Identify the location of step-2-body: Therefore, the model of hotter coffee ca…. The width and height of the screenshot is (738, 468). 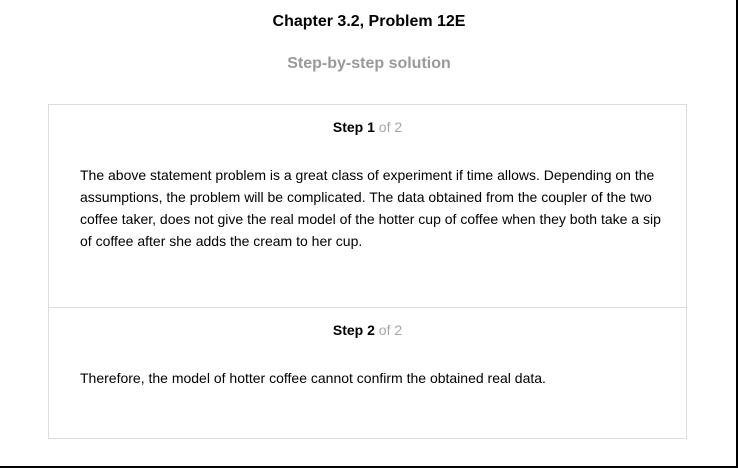
(313, 378).